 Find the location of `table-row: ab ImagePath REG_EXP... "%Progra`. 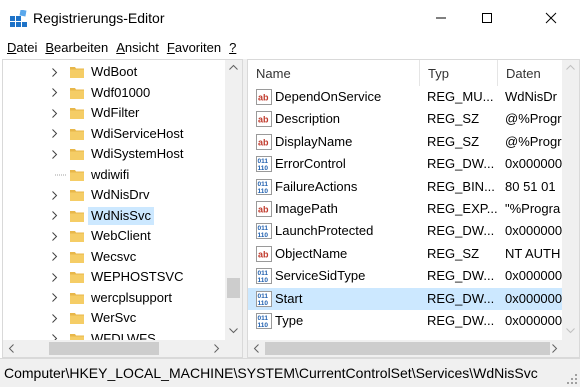

table-row: ab ImagePath REG_EXP... "%Progra is located at coordinates (413, 209).